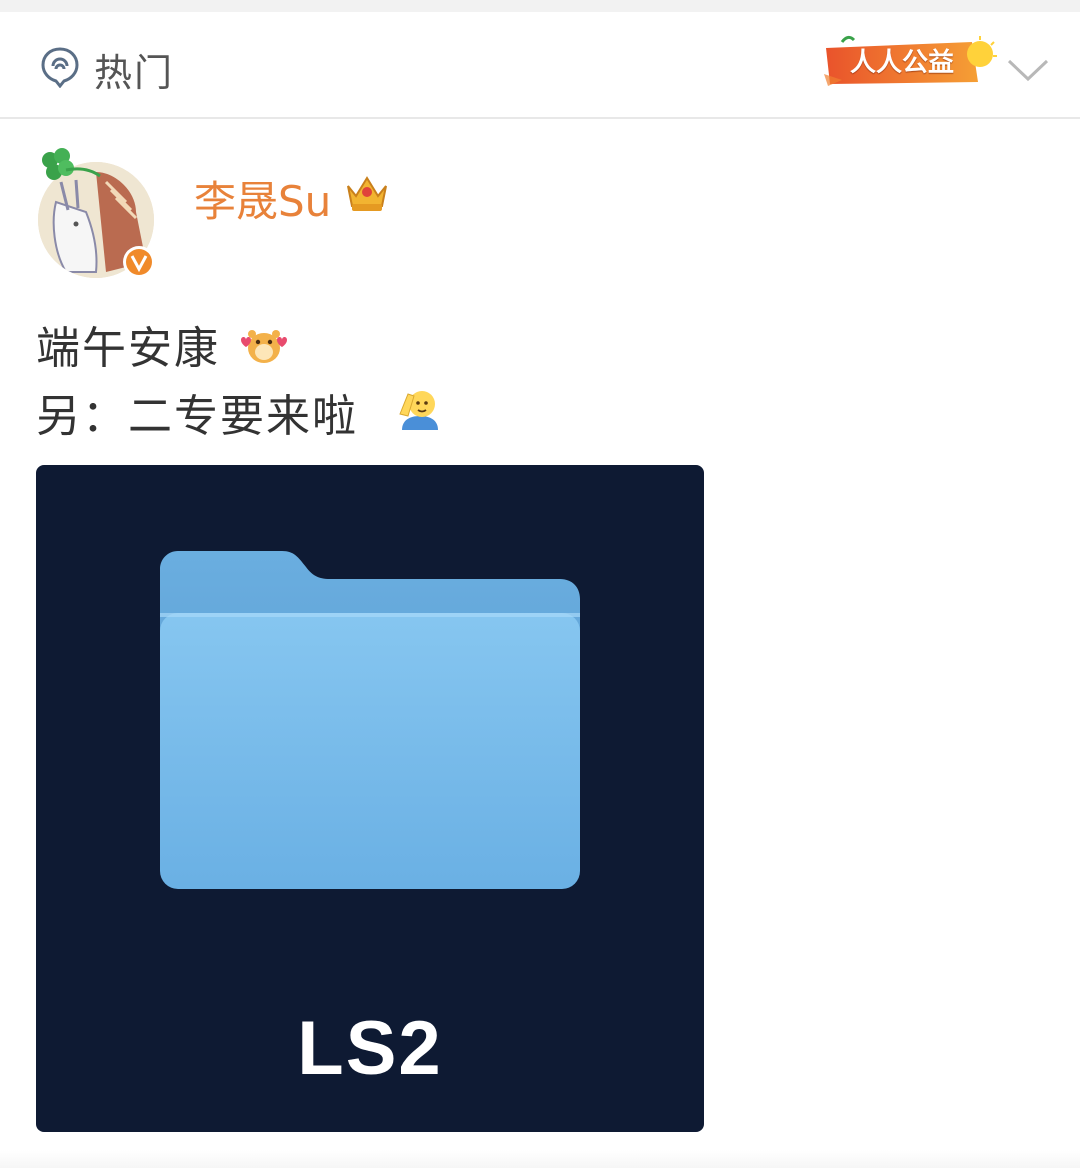  What do you see at coordinates (540, 65) in the screenshot?
I see `feed-header: 热门 人人公益` at bounding box center [540, 65].